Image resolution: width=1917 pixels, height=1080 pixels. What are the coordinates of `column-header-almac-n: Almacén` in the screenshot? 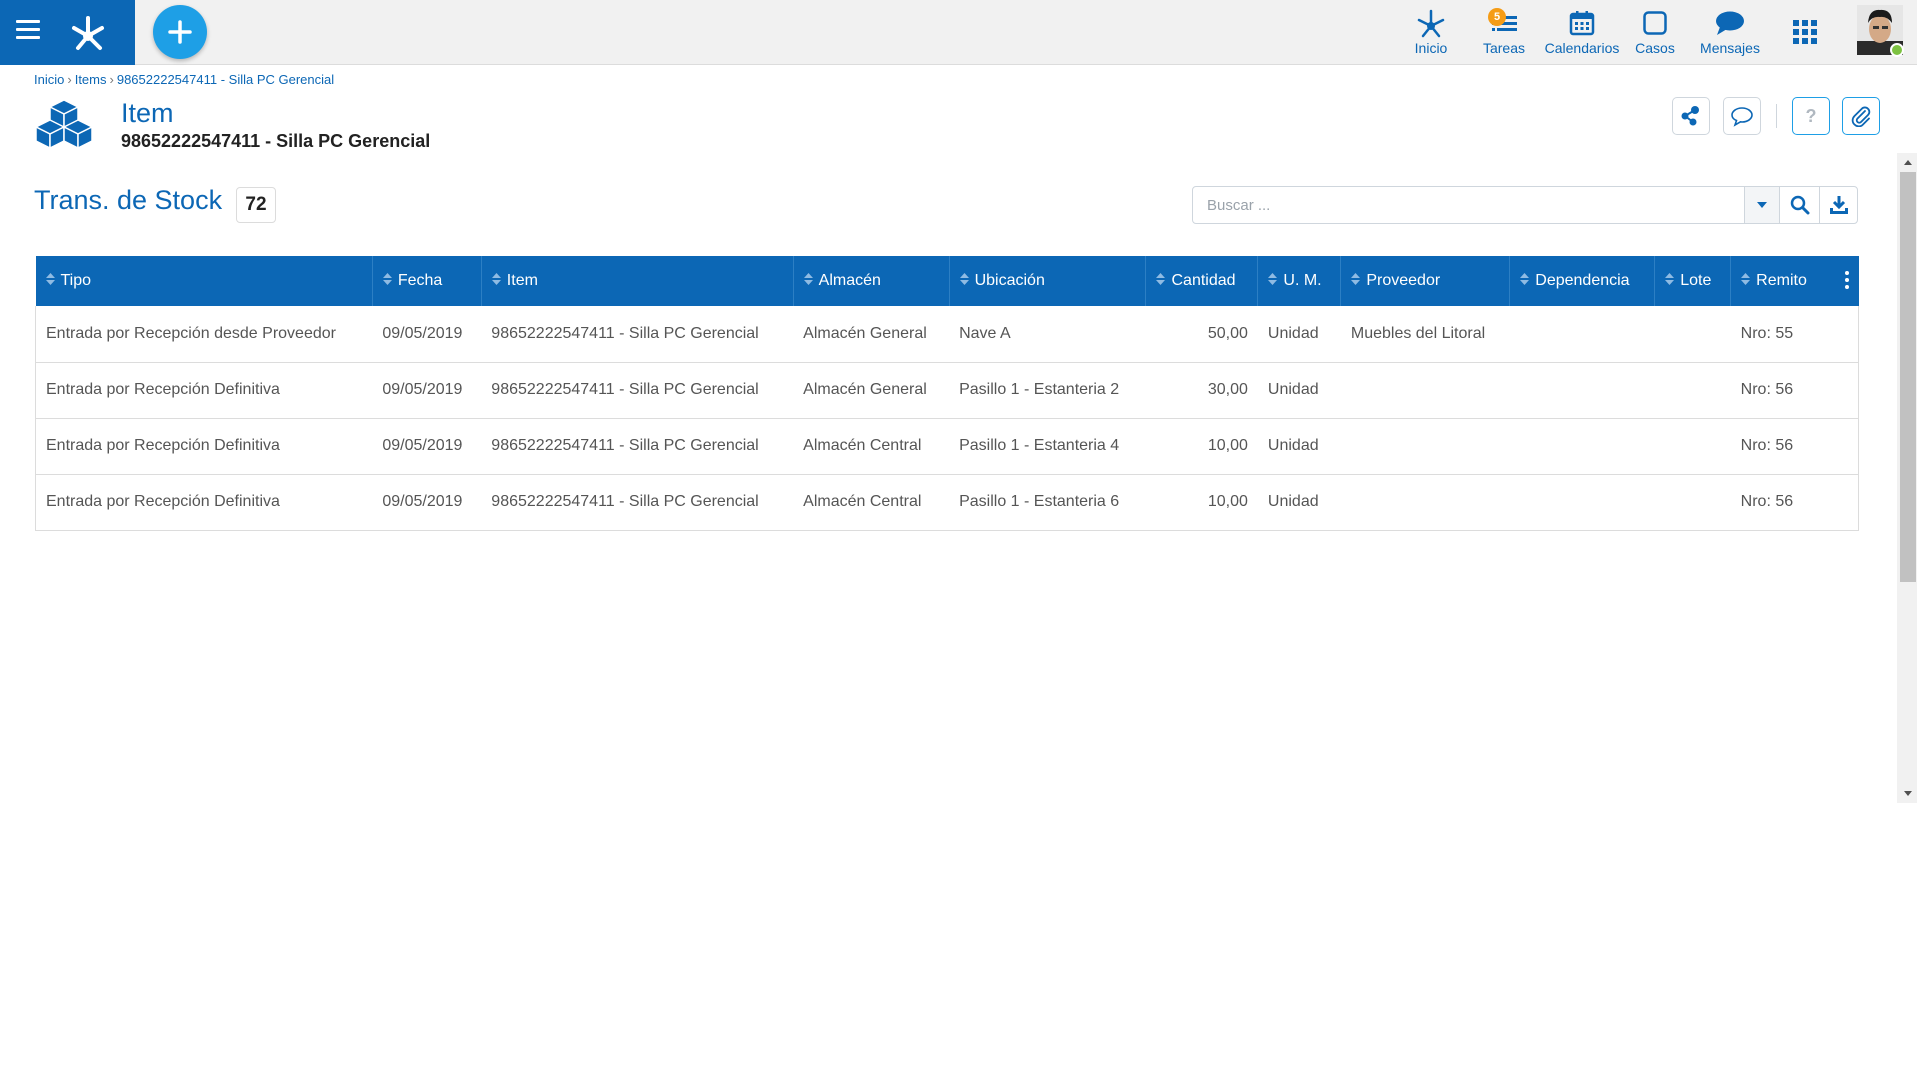 It's located at (871, 281).